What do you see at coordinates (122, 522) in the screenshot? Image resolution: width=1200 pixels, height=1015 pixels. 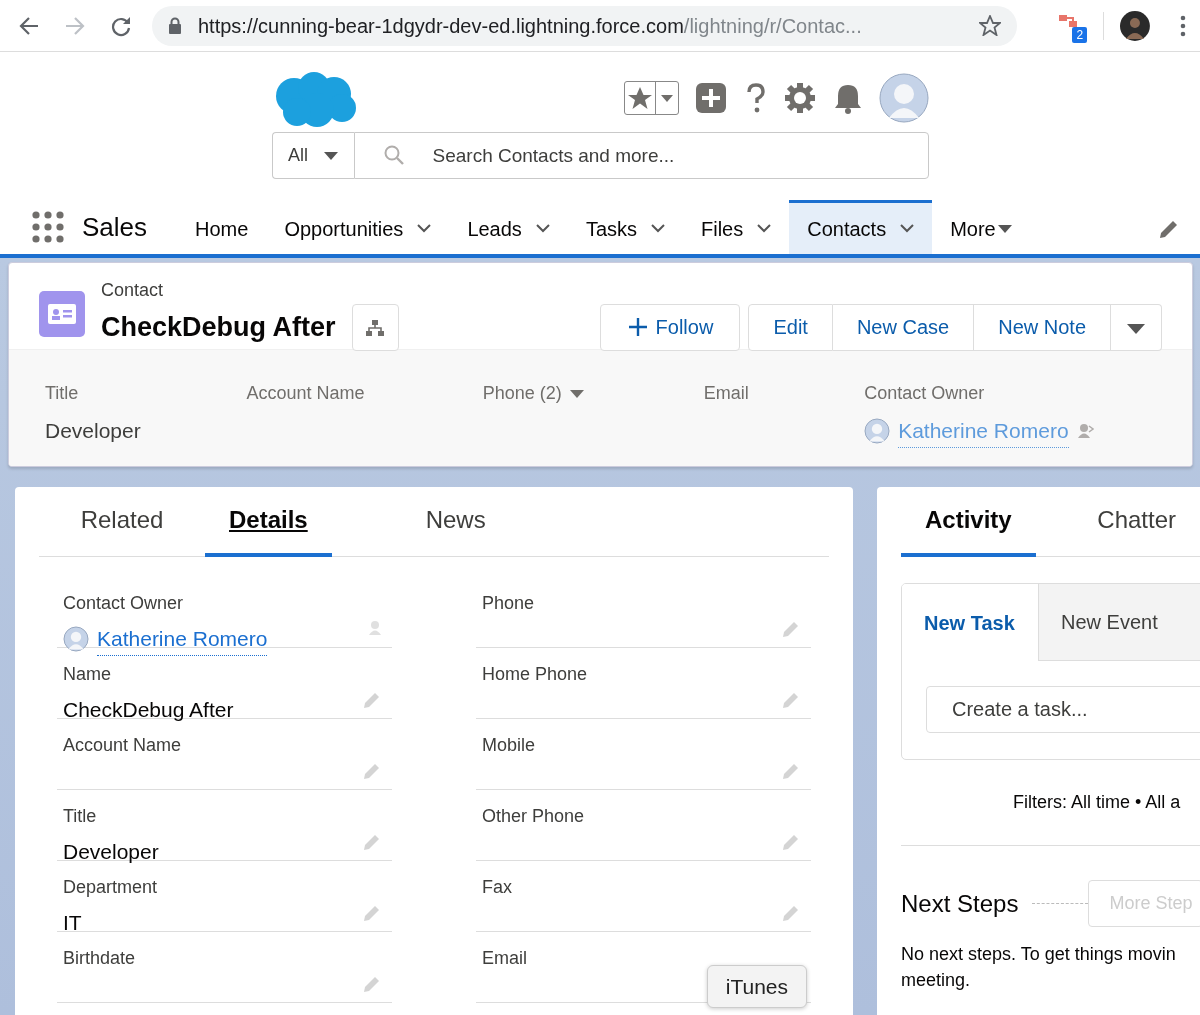 I see `record-tab: Related` at bounding box center [122, 522].